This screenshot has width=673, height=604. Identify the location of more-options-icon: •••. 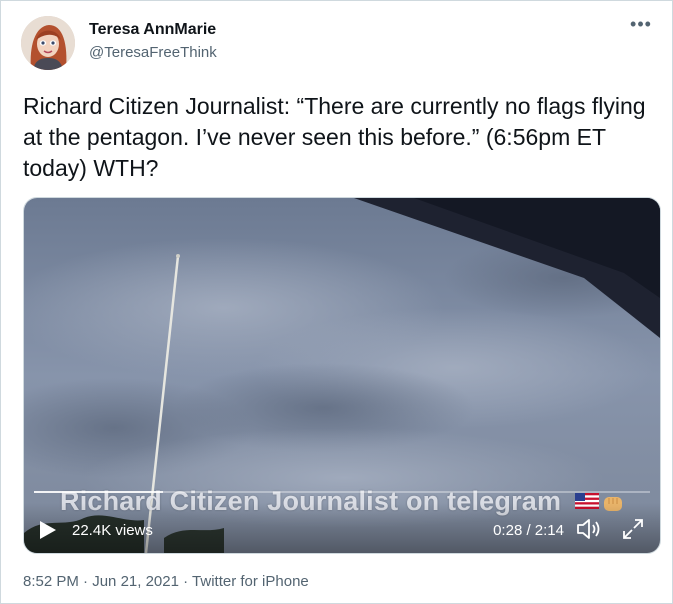
(641, 25).